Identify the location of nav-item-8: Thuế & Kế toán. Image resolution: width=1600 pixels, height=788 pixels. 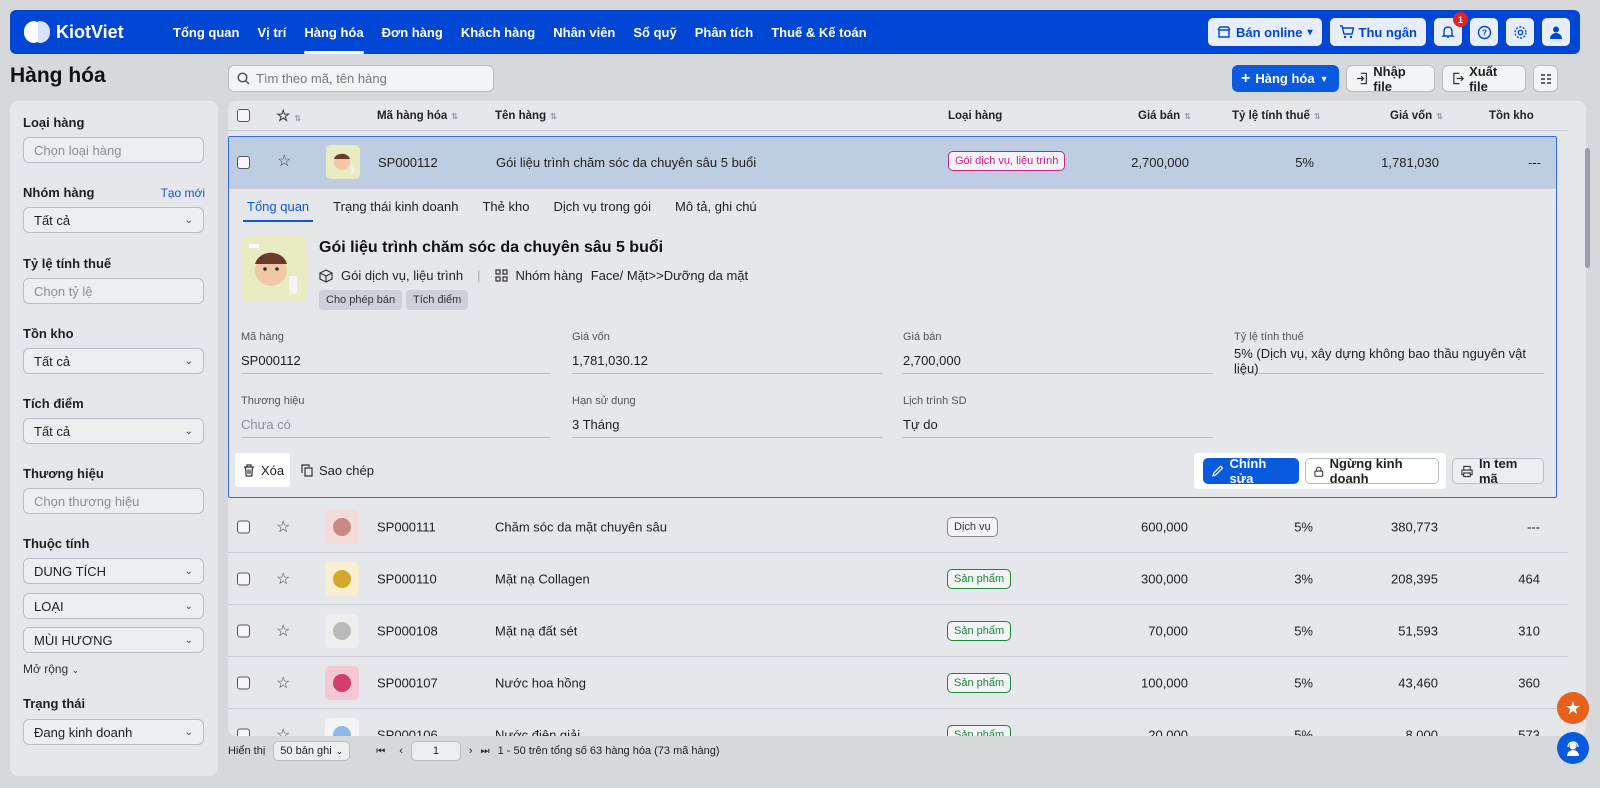
(818, 32).